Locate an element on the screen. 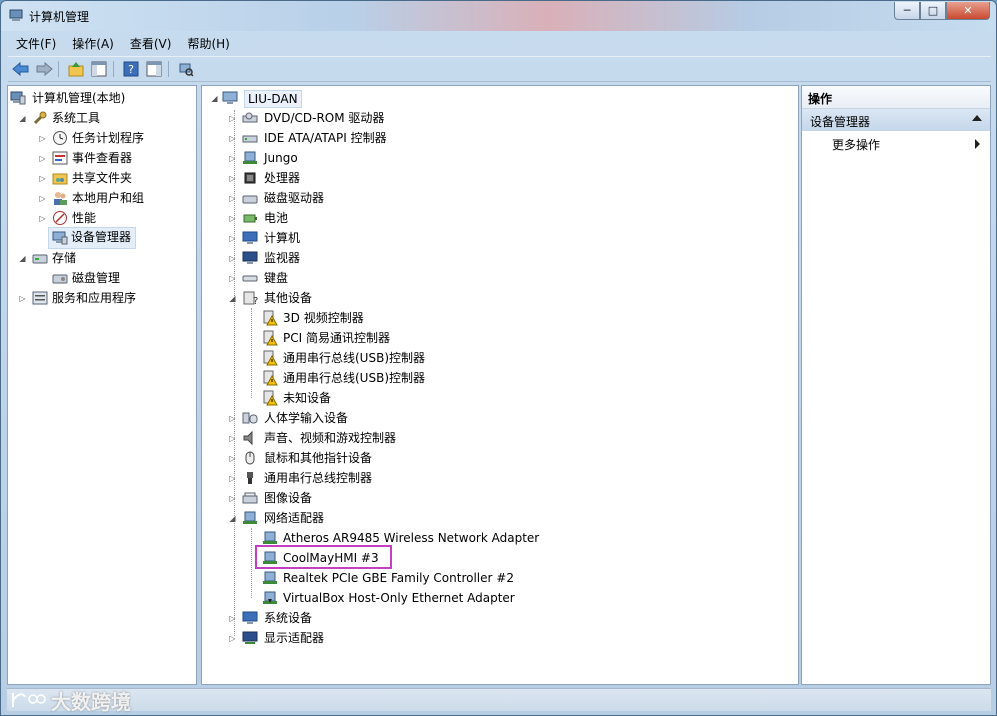 This screenshot has width=997, height=716. collapse-up-icon is located at coordinates (977, 118).